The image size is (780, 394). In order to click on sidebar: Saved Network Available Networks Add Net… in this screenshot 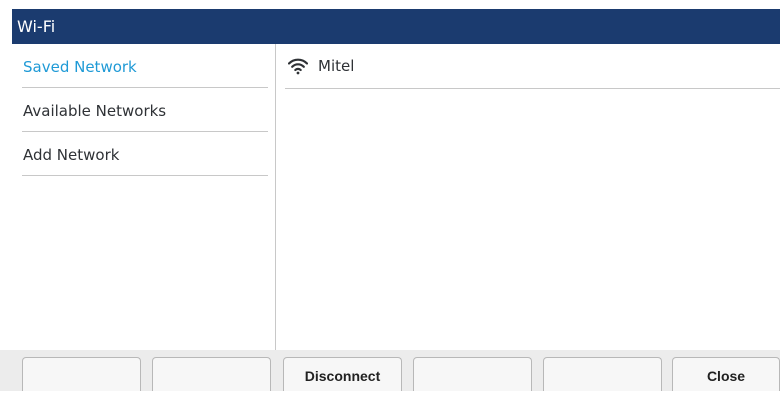, I will do `click(145, 110)`.